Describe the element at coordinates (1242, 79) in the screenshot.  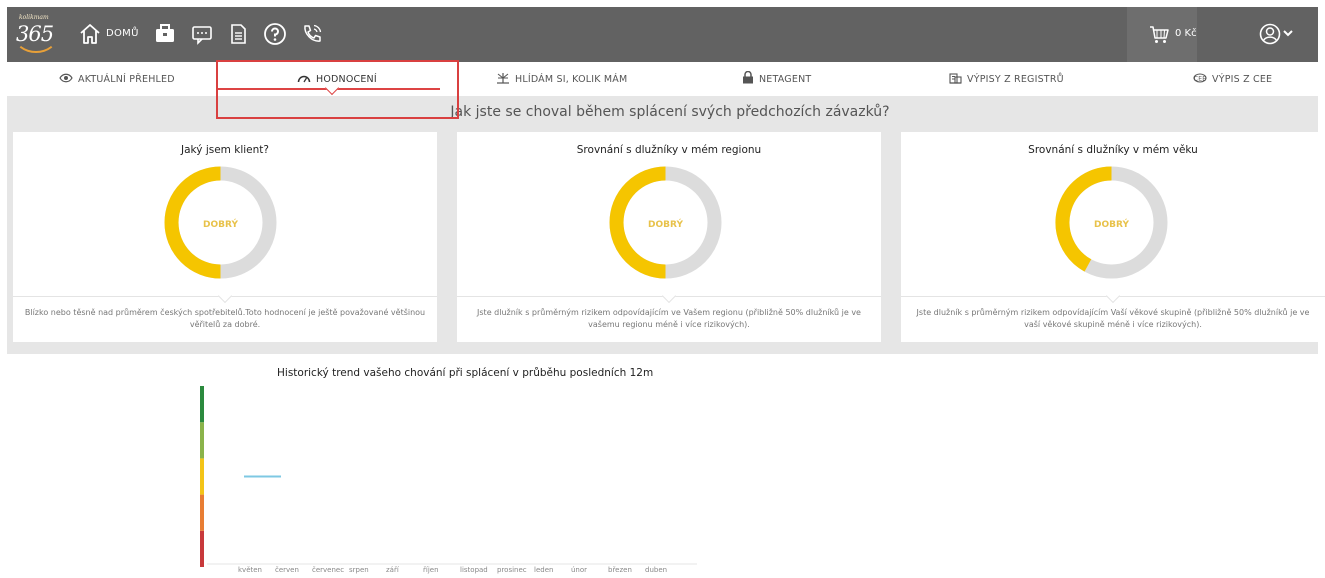
I see `tab-label: VÝPIS Z CEE` at that location.